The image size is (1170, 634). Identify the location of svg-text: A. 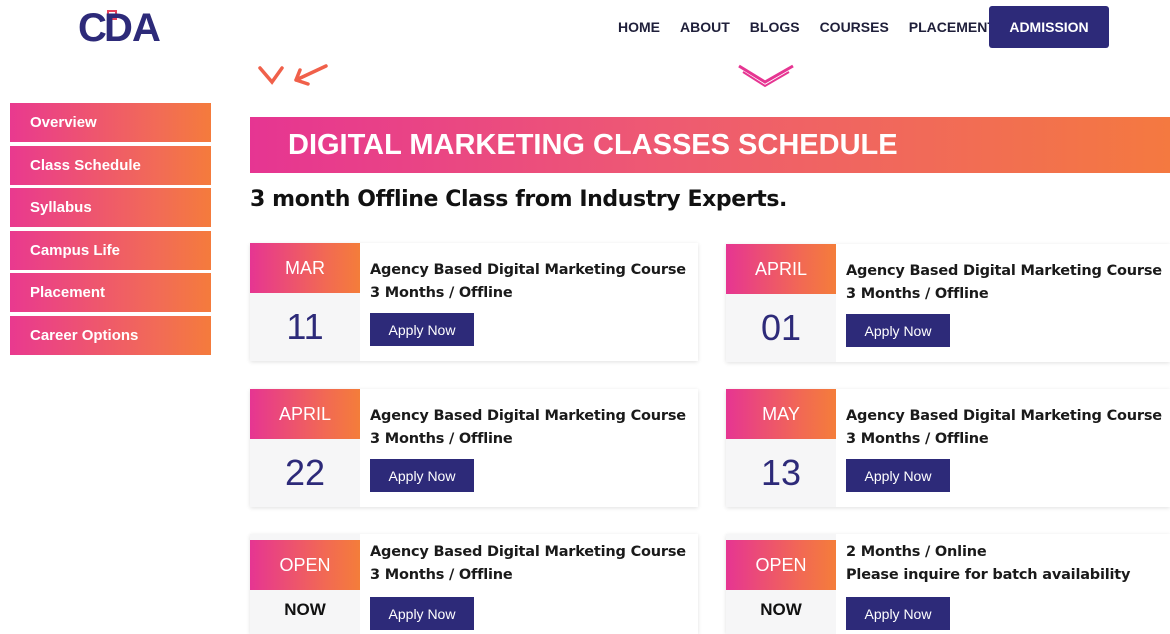
(146, 27).